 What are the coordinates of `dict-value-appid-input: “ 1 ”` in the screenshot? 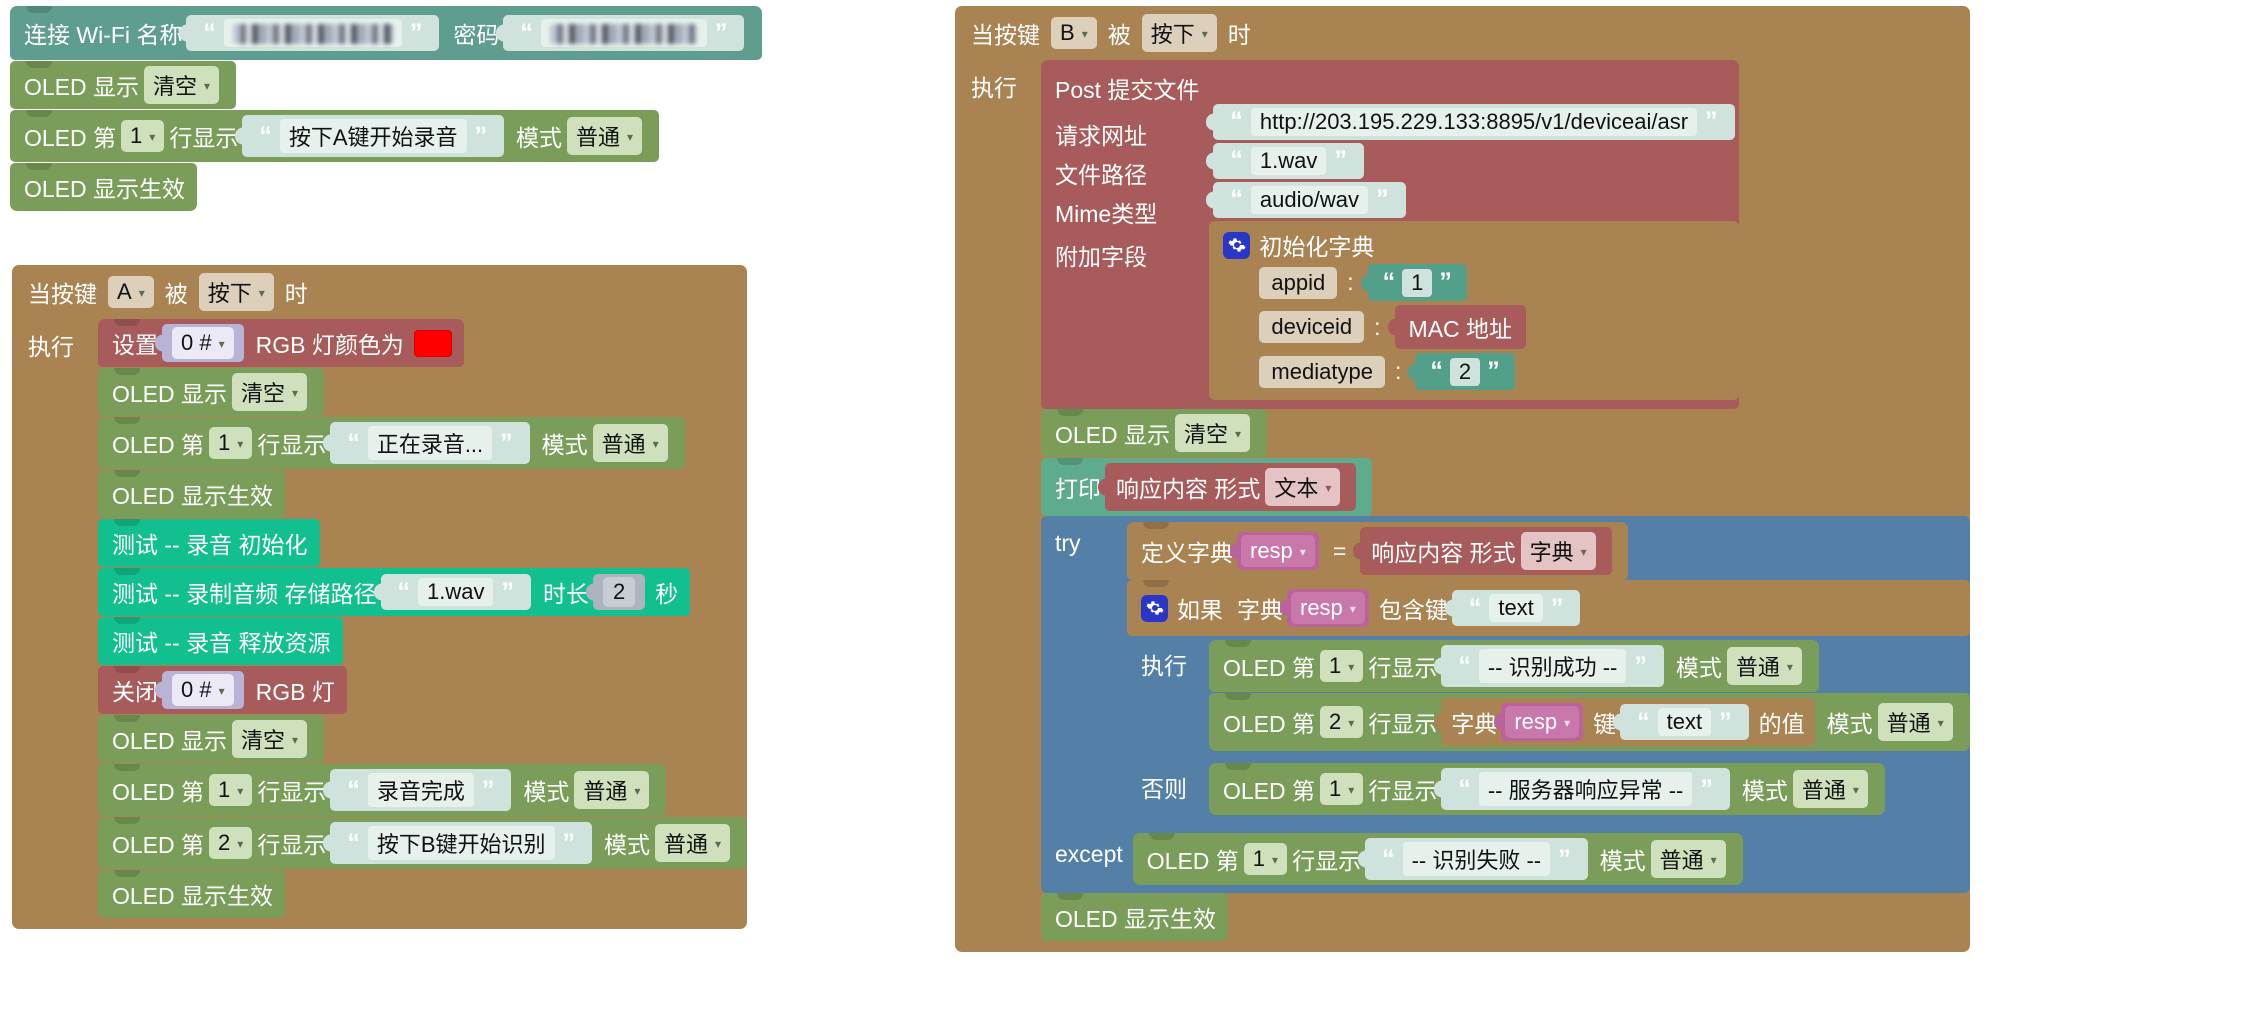 It's located at (1417, 282).